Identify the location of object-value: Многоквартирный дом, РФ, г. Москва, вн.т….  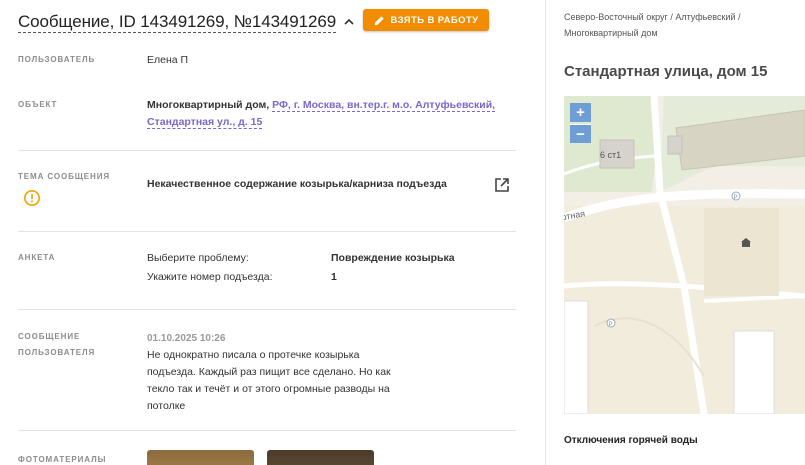
(327, 114).